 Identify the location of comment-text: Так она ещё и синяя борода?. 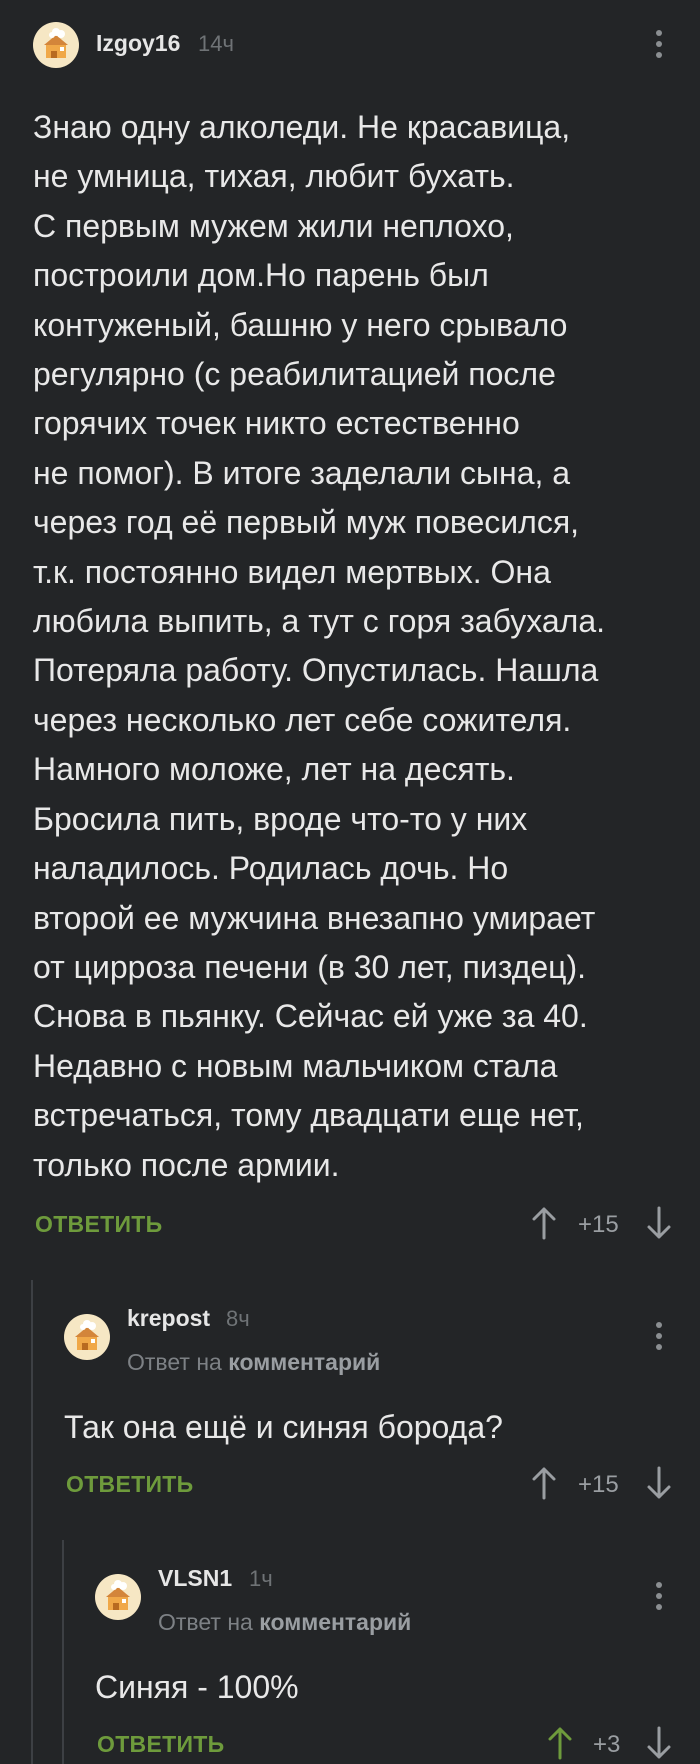
(283, 1427).